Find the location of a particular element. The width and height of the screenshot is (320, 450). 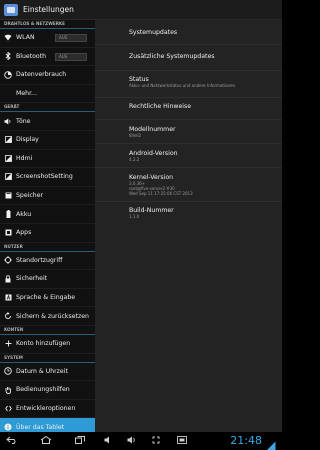

android-version-title: Android-Version is located at coordinates (153, 153).